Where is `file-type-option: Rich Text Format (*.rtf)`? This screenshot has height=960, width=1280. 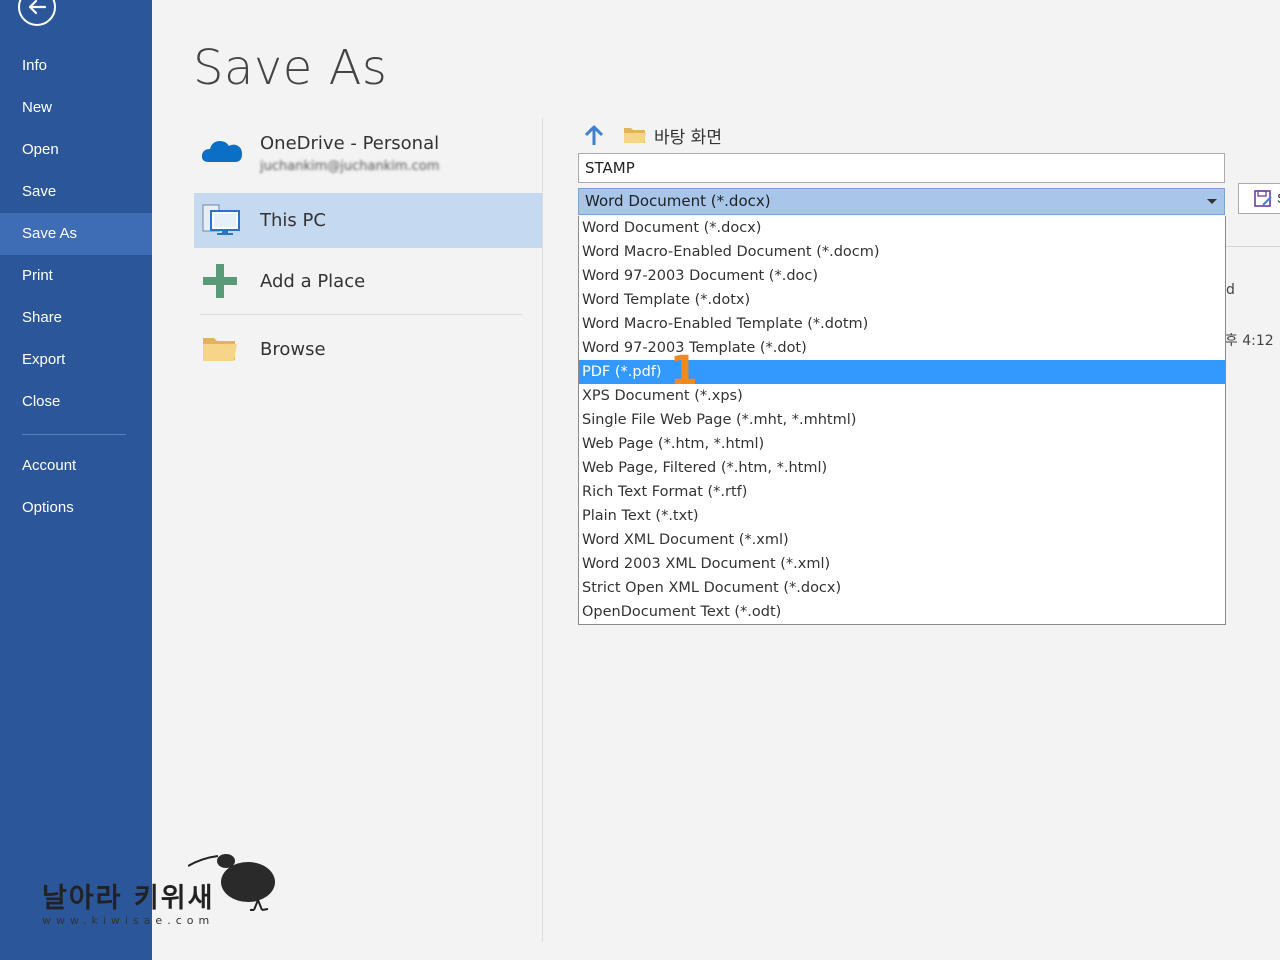 file-type-option: Rich Text Format (*.rtf) is located at coordinates (902, 492).